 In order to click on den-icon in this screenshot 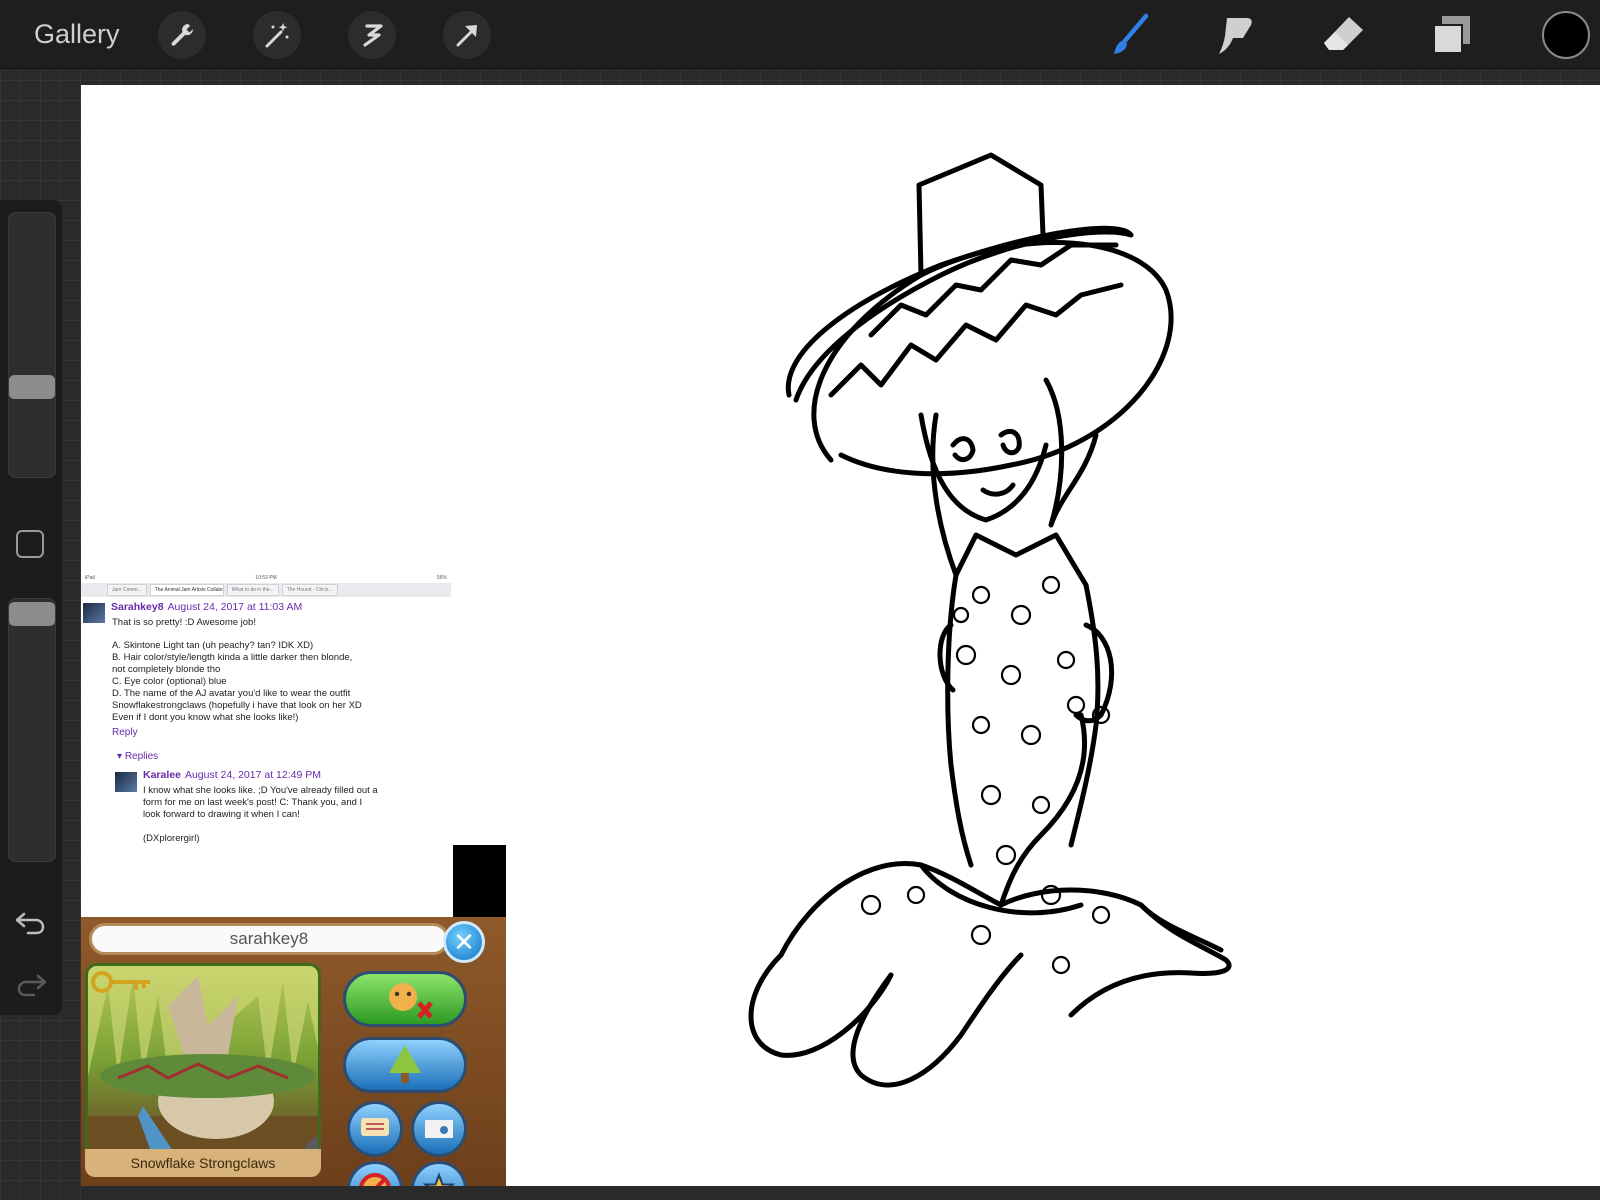, I will do `click(405, 1065)`.